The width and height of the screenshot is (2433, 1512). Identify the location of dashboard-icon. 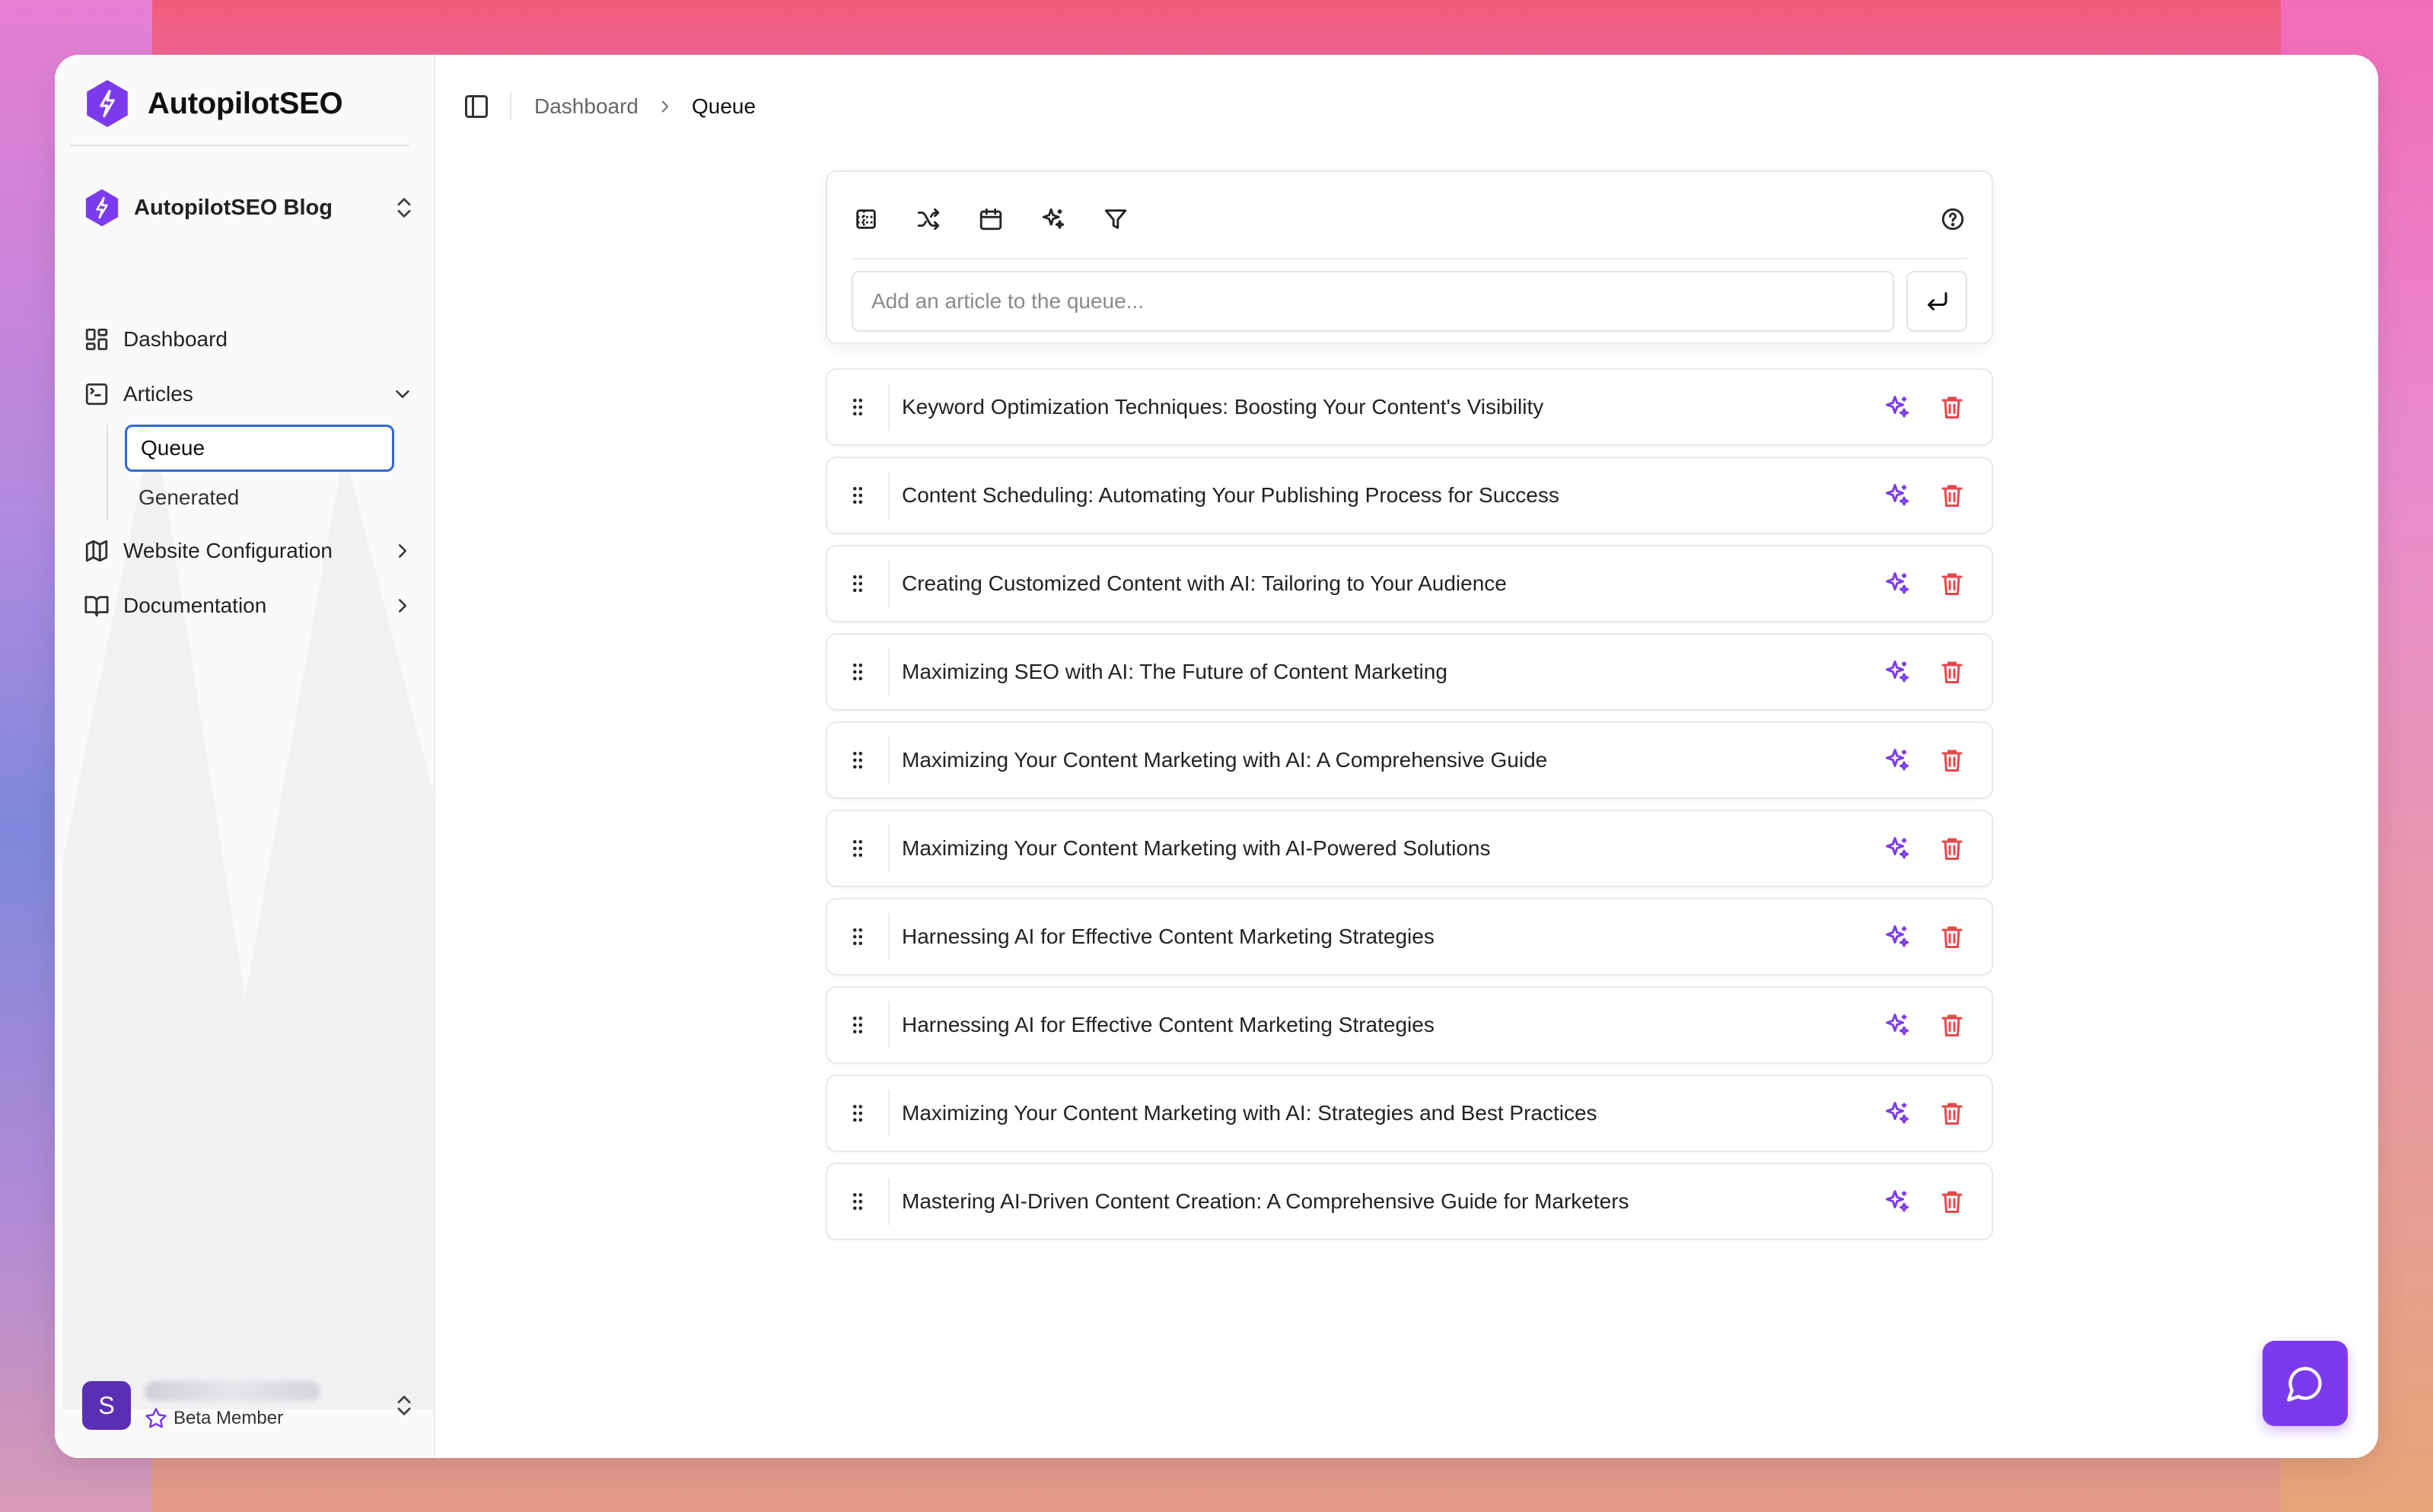
(96, 339).